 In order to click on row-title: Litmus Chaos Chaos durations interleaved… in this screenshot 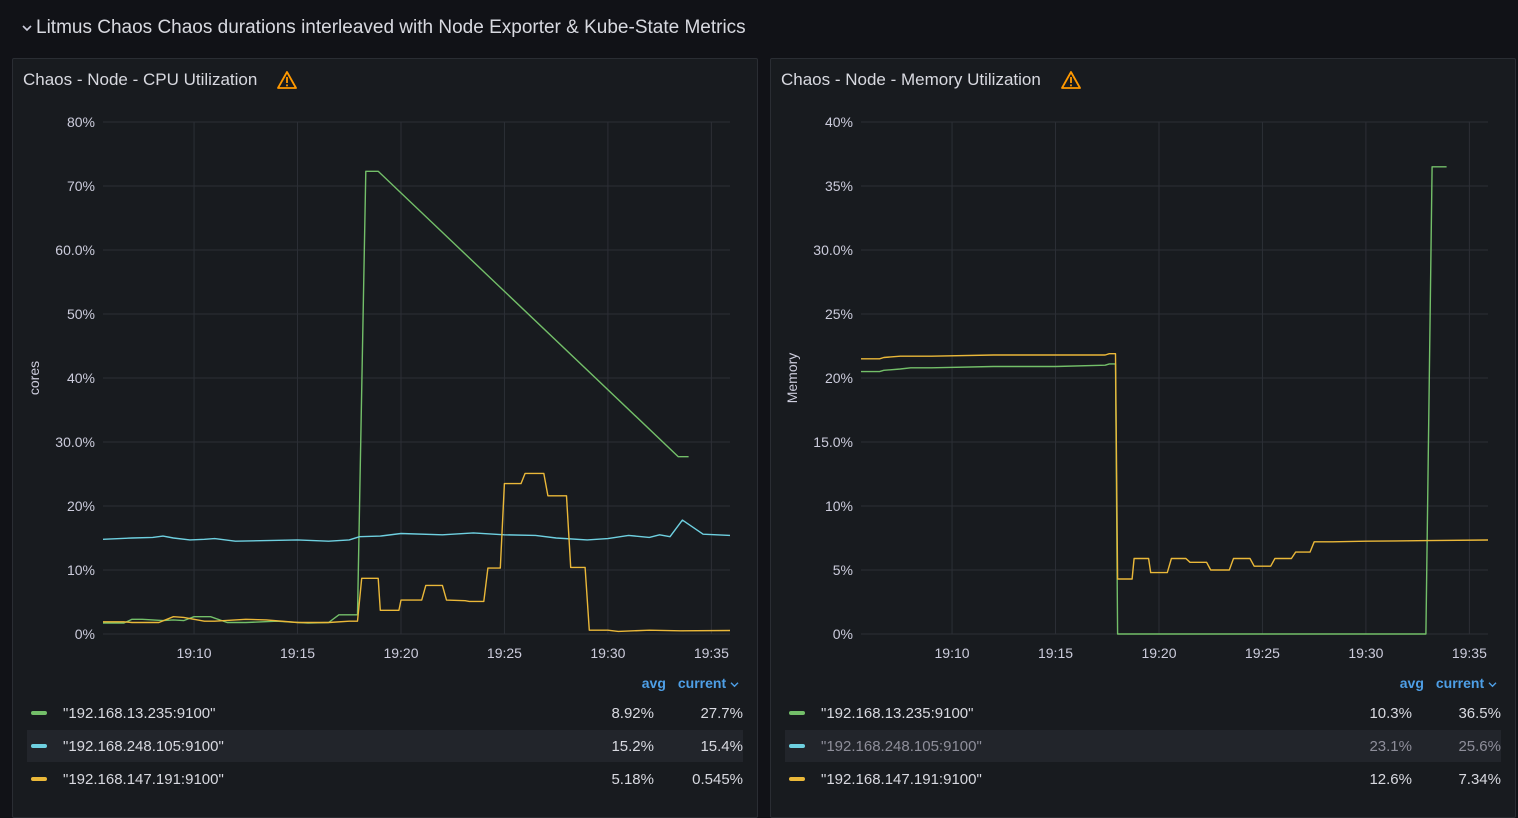, I will do `click(391, 28)`.